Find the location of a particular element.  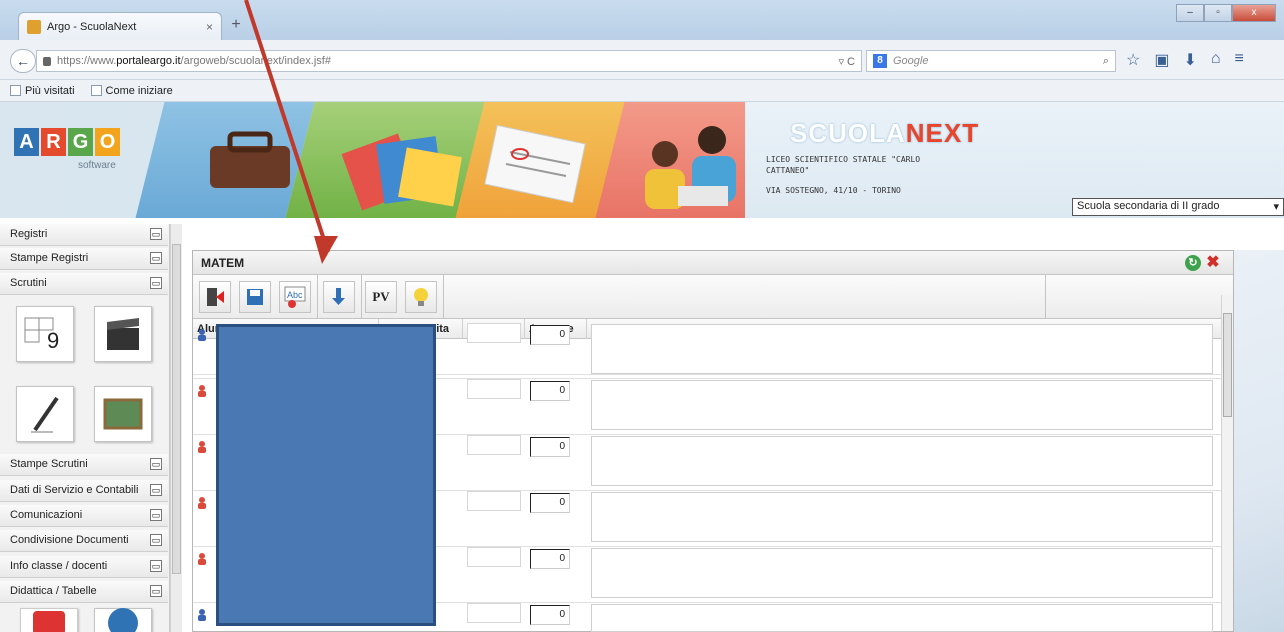

school-level-select: Scuola secondaria di II grado ▾ is located at coordinates (1178, 207).